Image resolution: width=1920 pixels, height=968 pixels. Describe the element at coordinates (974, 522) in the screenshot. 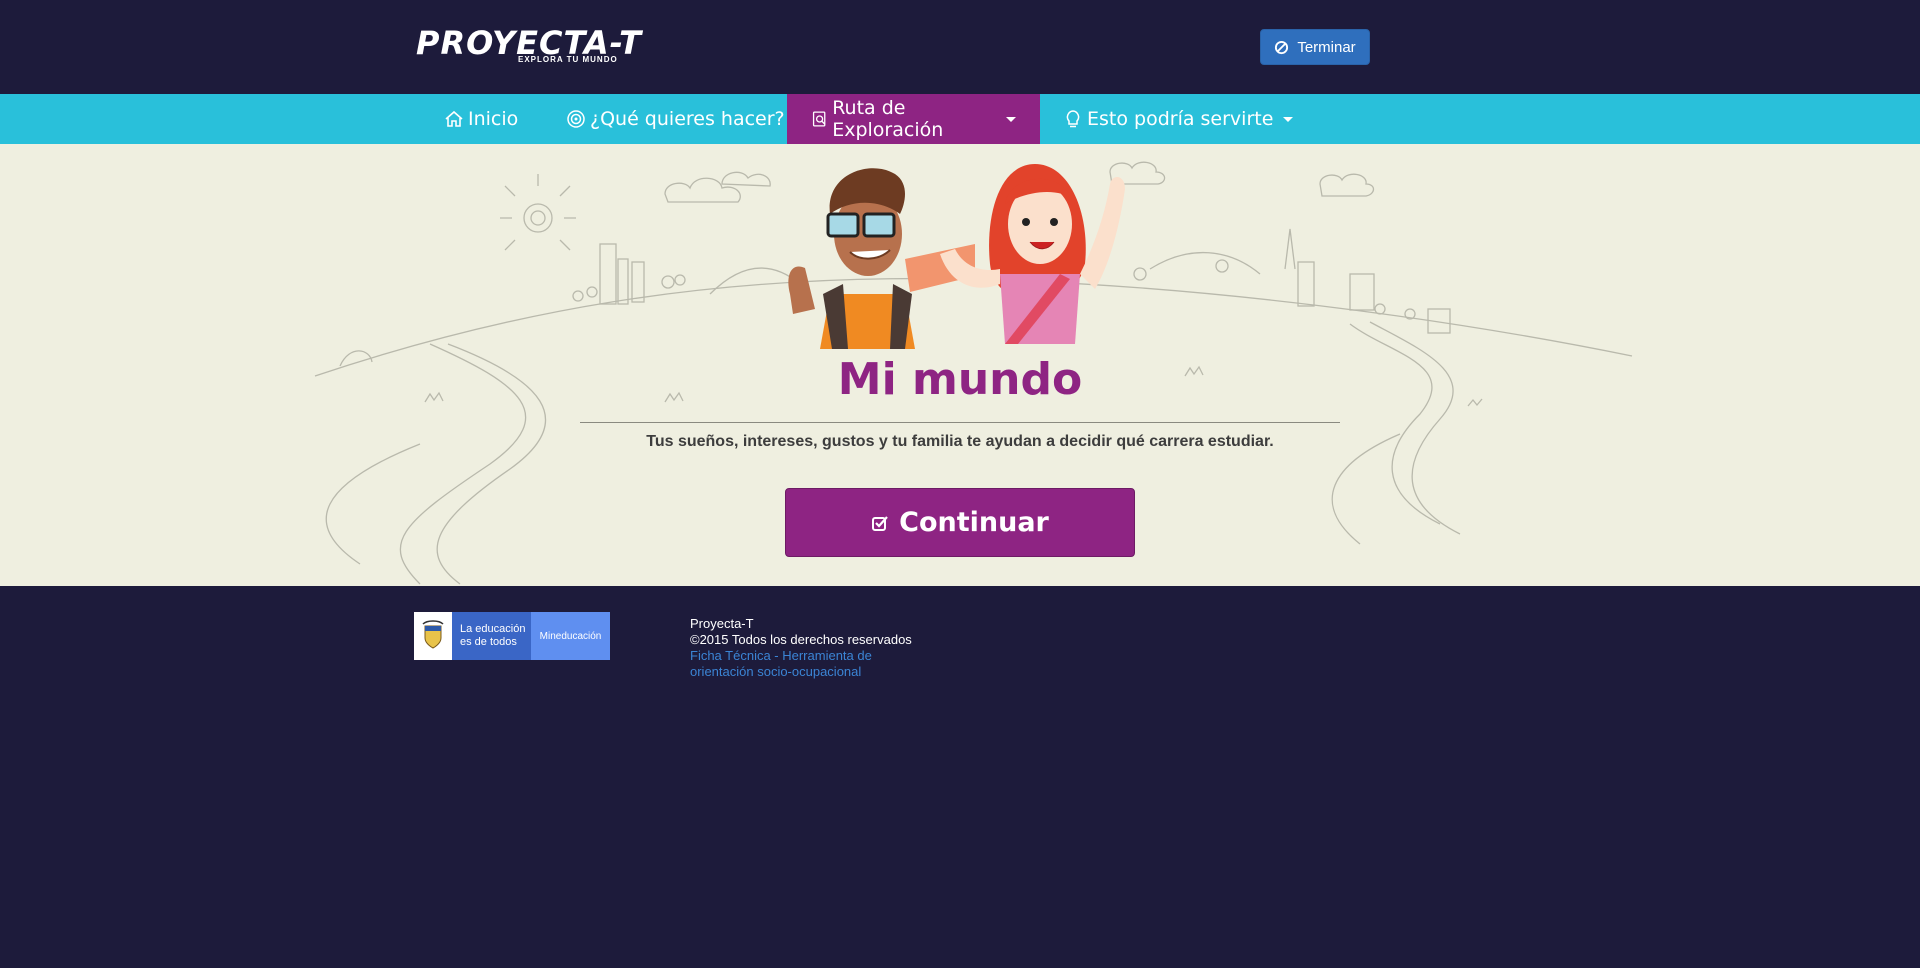

I see `continue-label: Continuar` at that location.